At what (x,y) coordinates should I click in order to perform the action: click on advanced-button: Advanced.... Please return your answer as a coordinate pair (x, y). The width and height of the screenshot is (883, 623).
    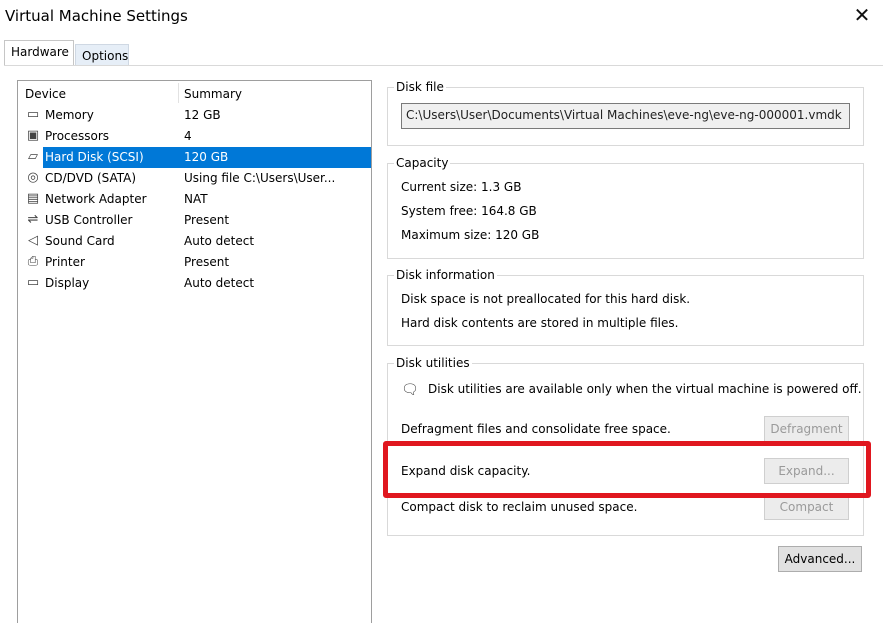
    Looking at the image, I should click on (820, 559).